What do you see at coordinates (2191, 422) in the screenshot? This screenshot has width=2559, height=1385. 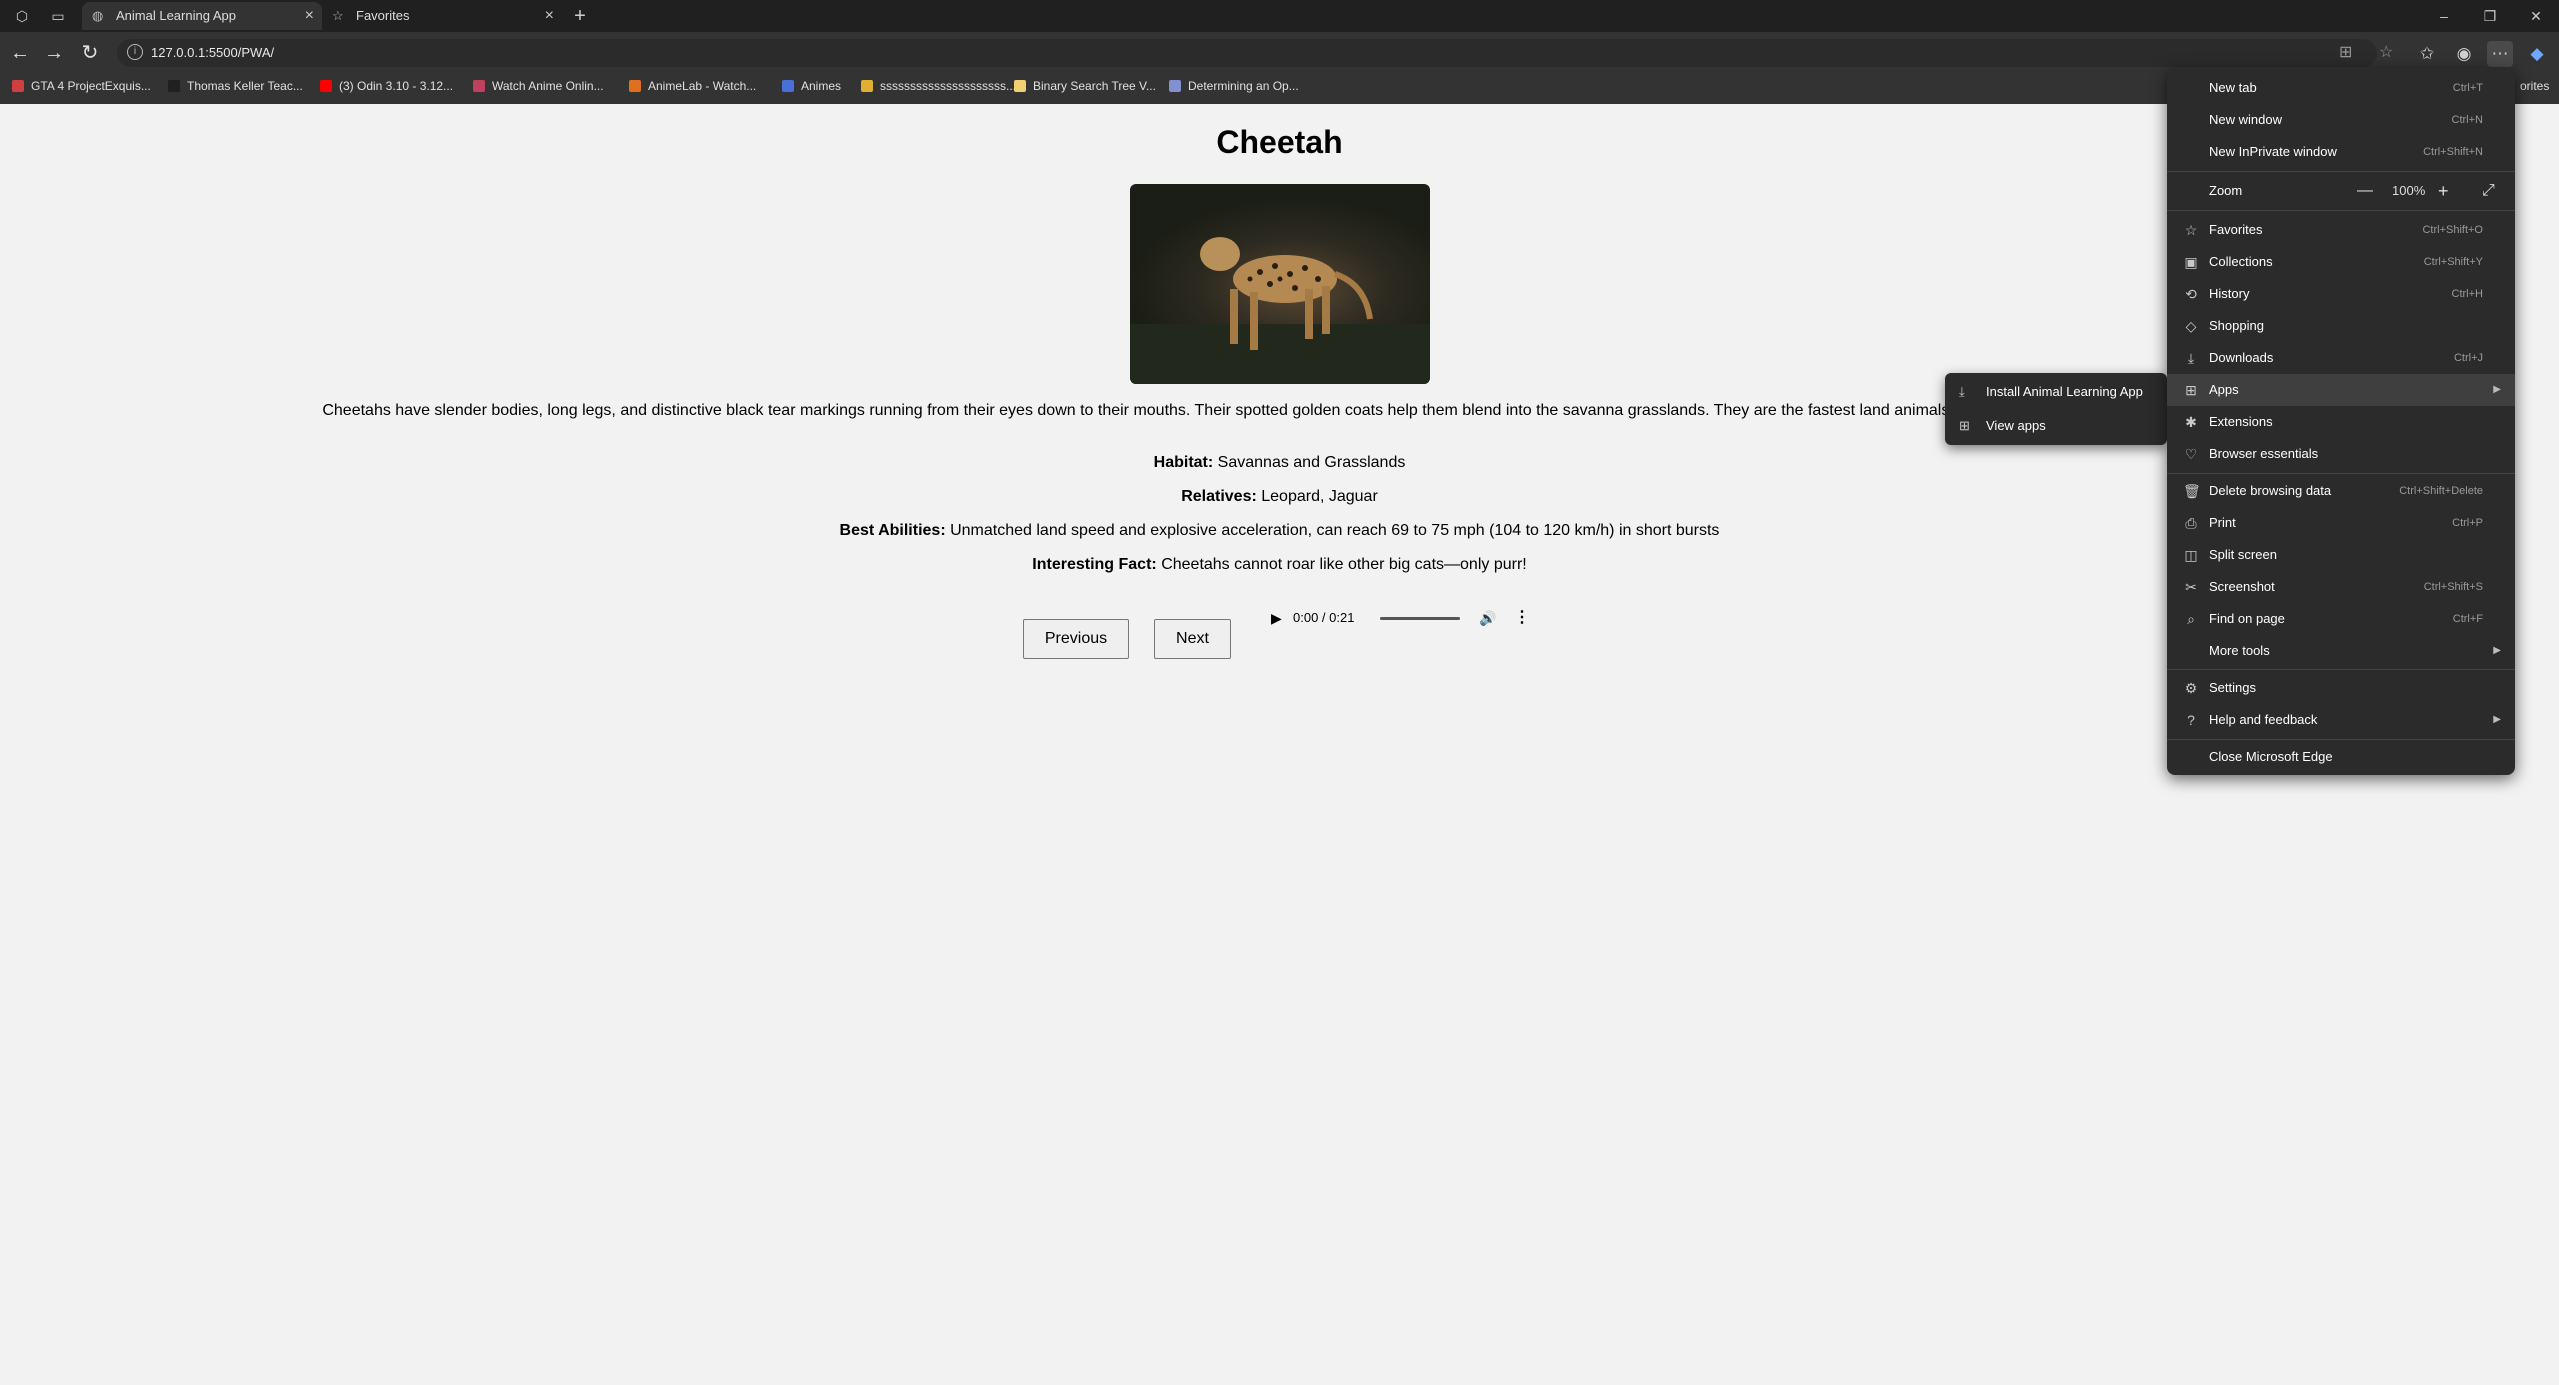 I see `extensions-icon: ✱` at bounding box center [2191, 422].